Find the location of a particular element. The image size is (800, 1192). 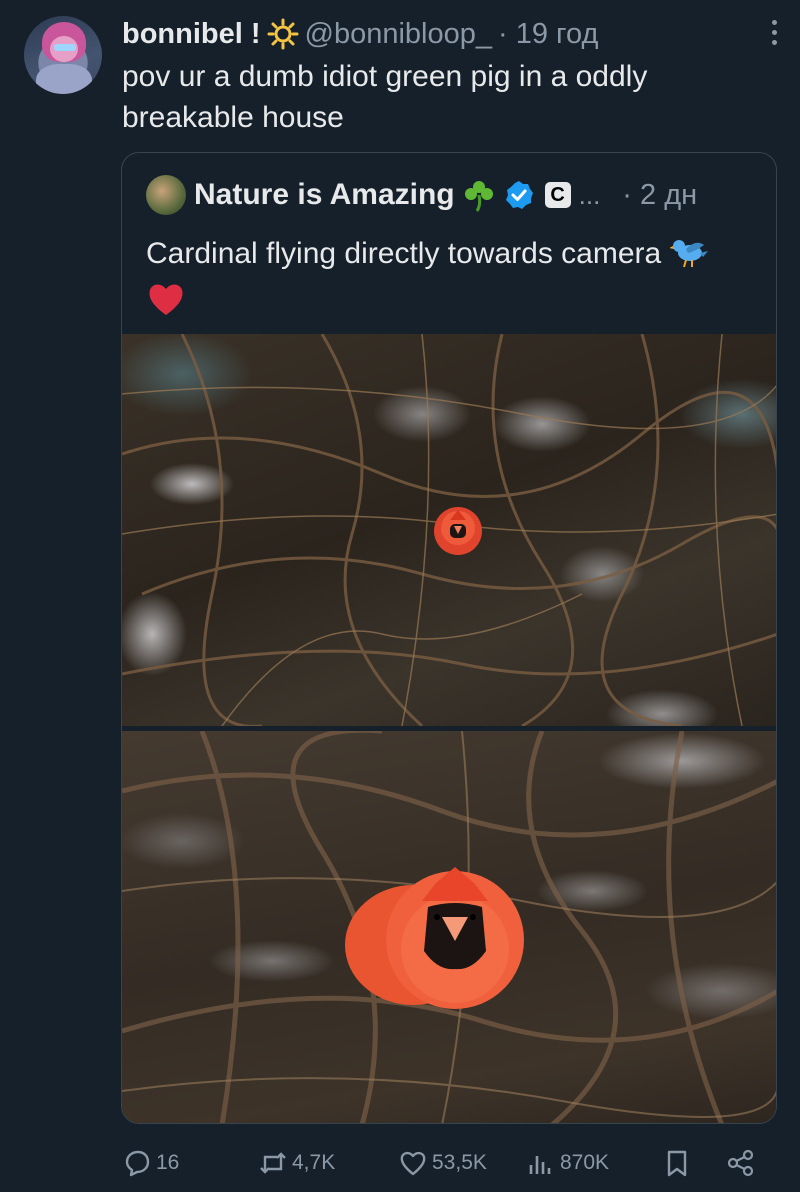

quoted-header: Nature is Amazing C ... · 2 дн is located at coordinates (421, 195).